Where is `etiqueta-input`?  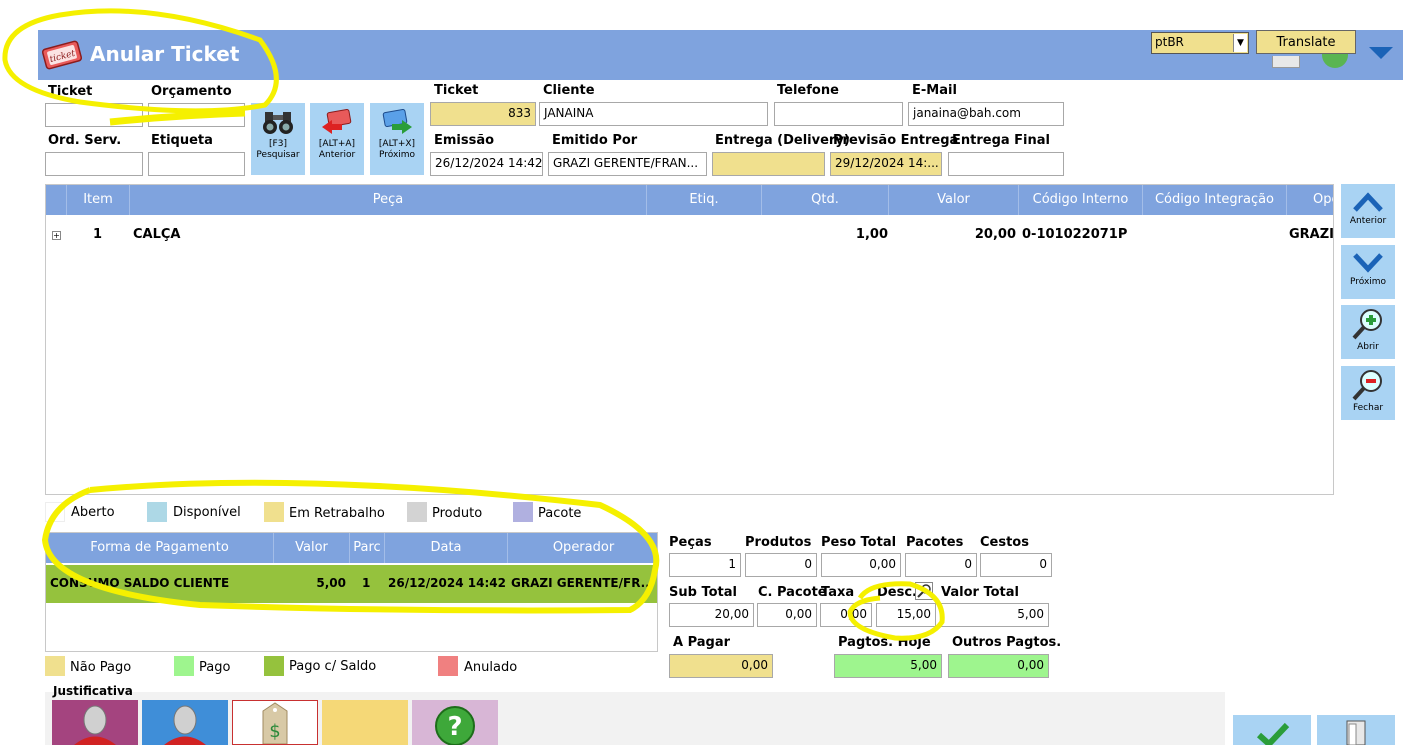 etiqueta-input is located at coordinates (196, 164).